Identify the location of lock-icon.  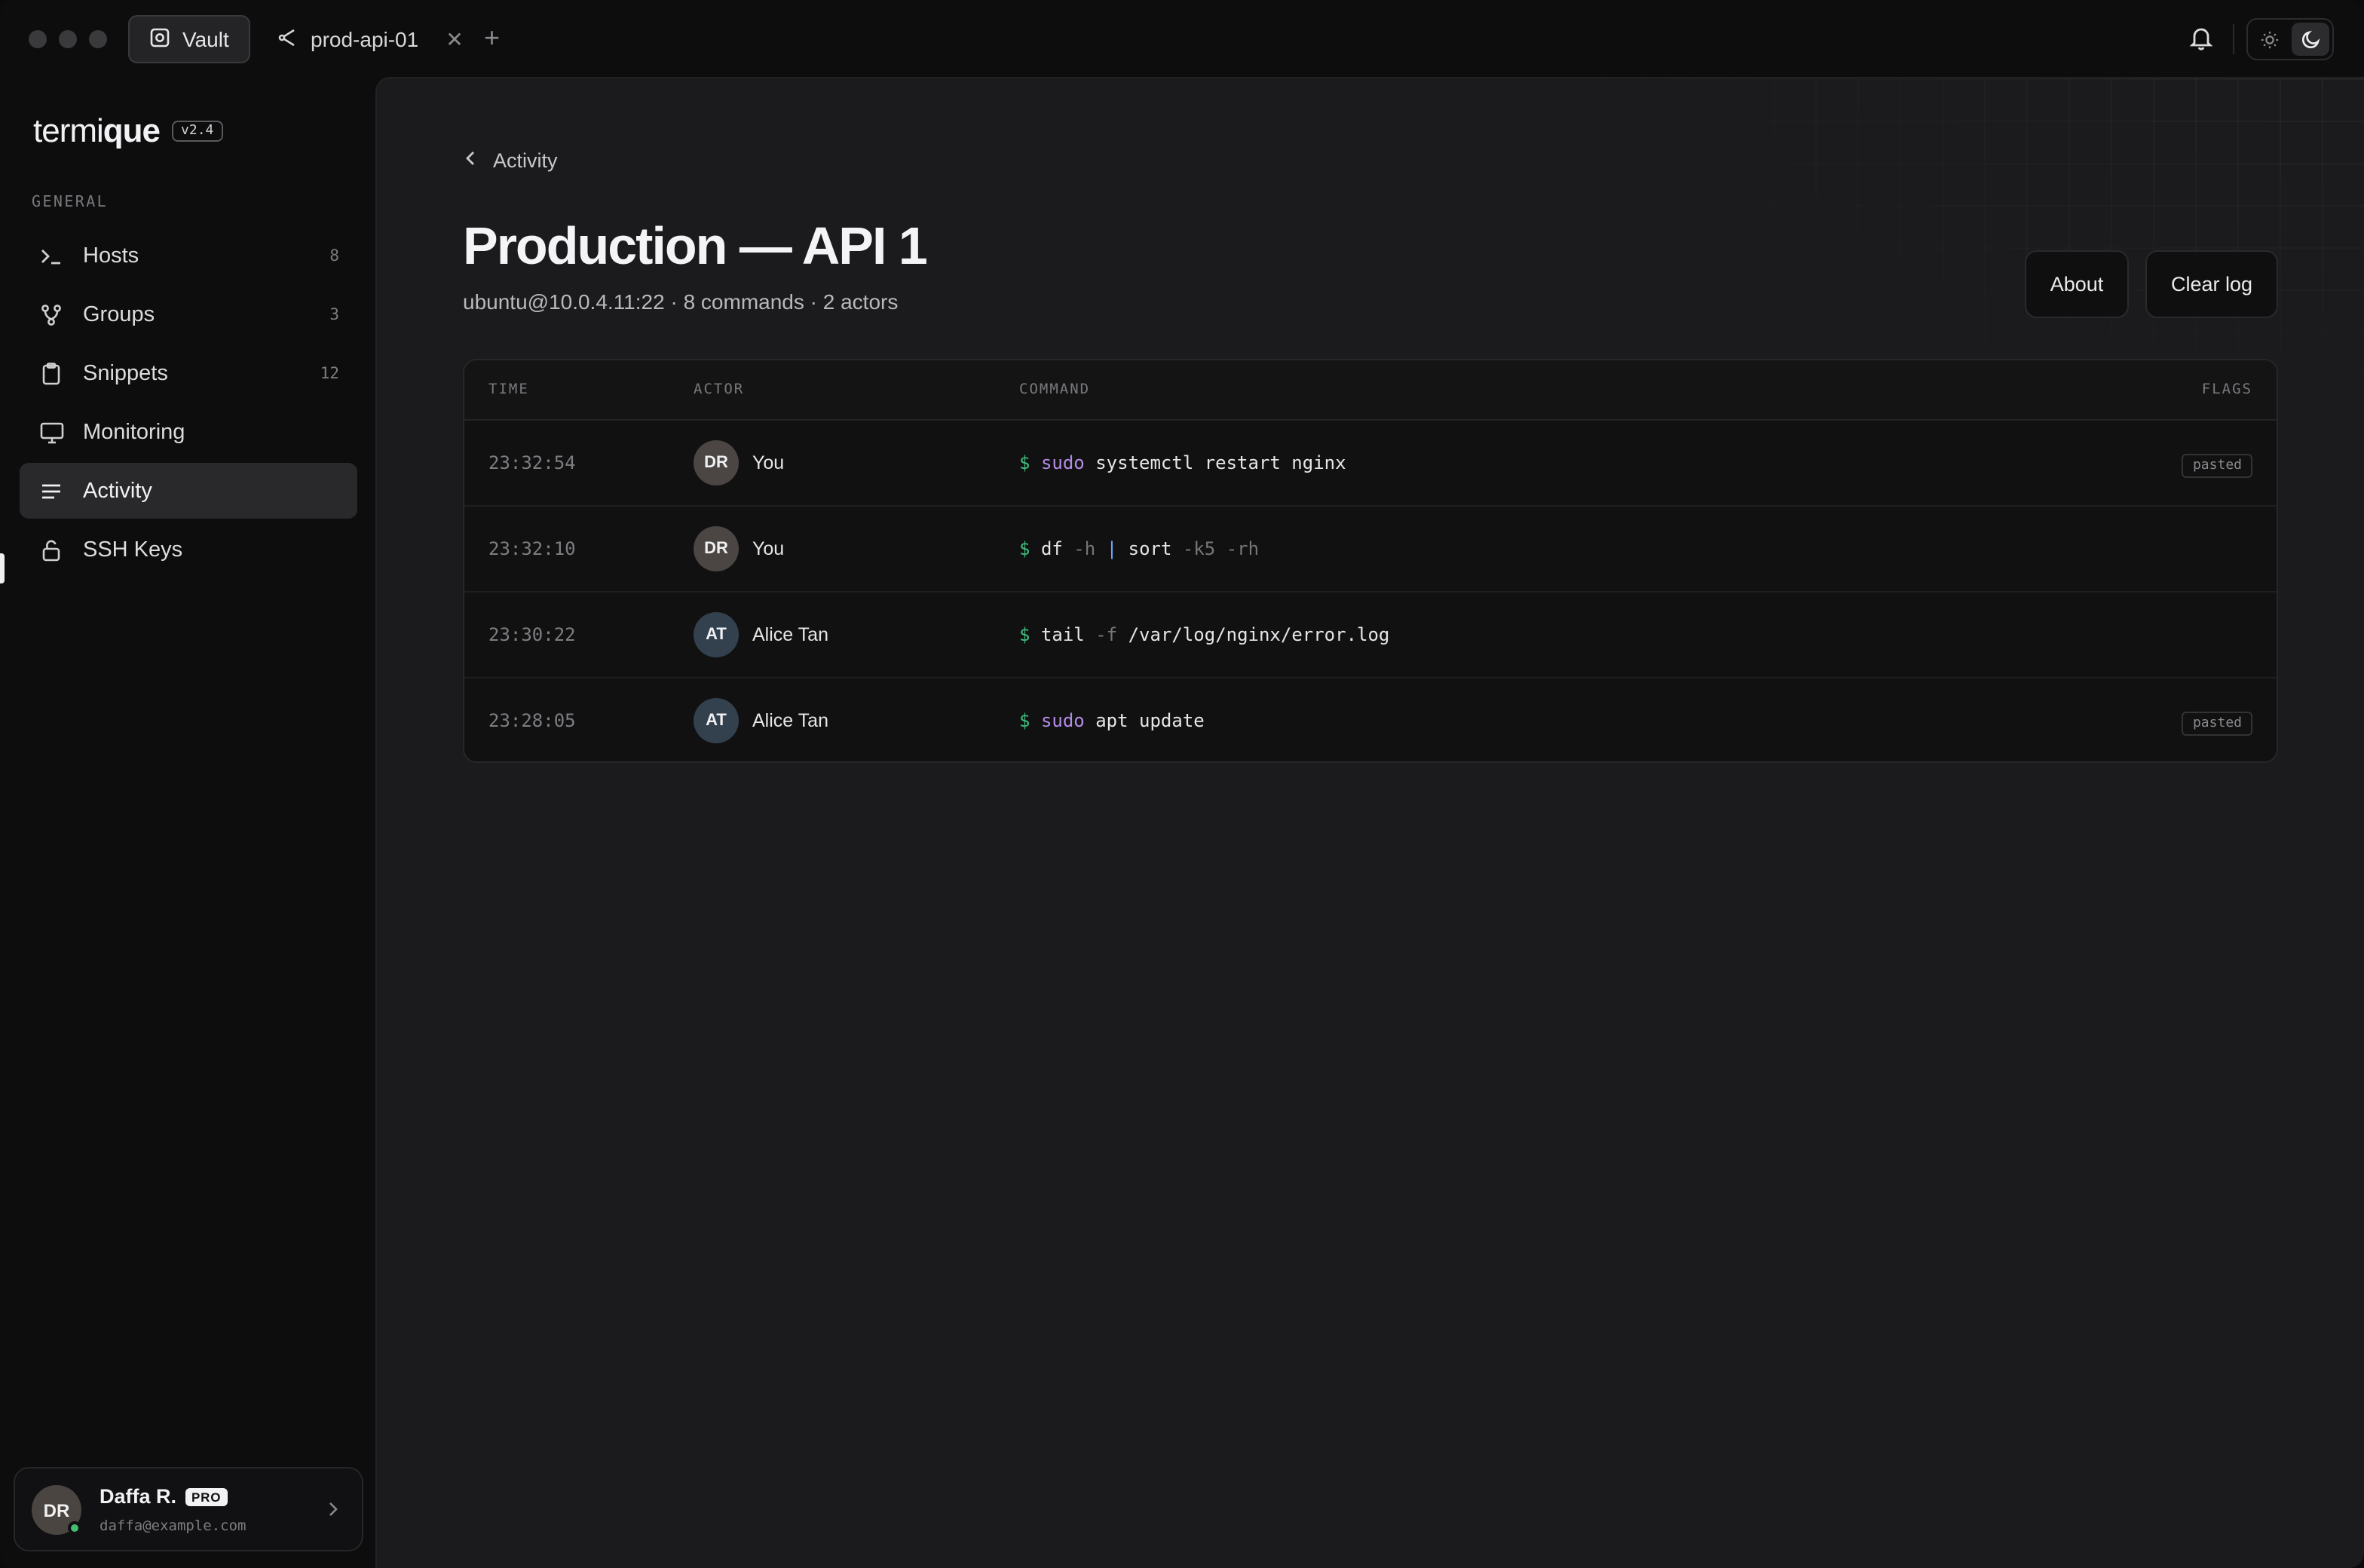
(51, 549).